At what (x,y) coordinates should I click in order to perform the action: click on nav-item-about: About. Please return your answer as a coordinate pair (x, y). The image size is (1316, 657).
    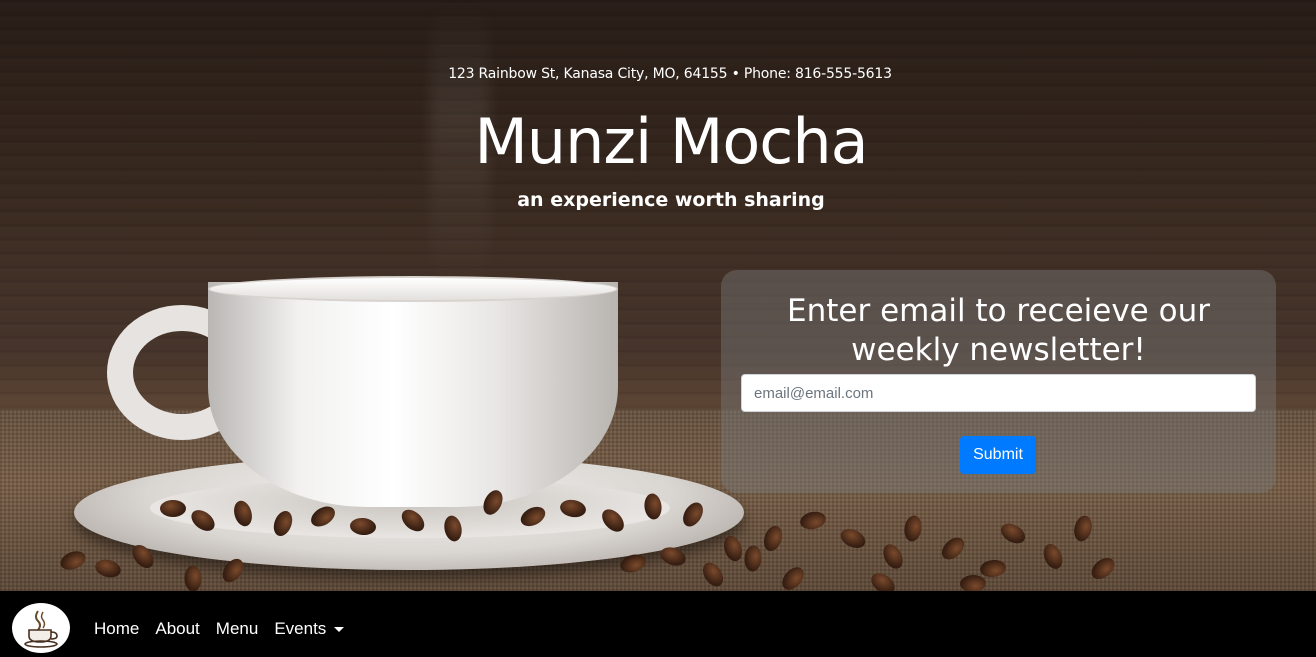
    Looking at the image, I should click on (177, 629).